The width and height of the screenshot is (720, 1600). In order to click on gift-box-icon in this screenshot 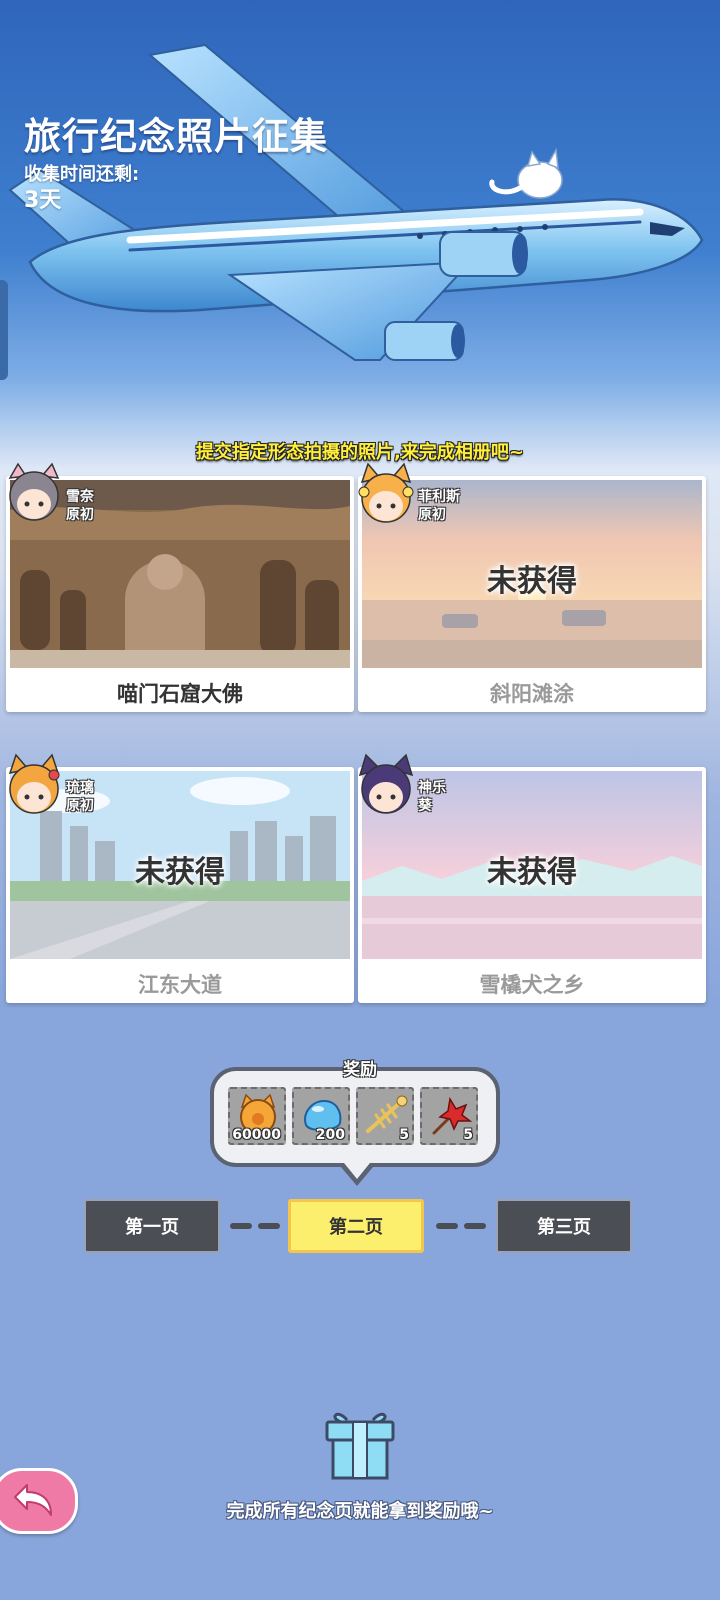, I will do `click(360, 1444)`.